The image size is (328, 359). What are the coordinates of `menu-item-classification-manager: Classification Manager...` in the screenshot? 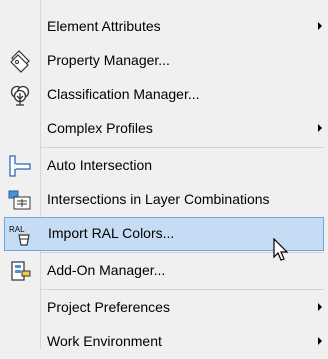 It's located at (164, 95).